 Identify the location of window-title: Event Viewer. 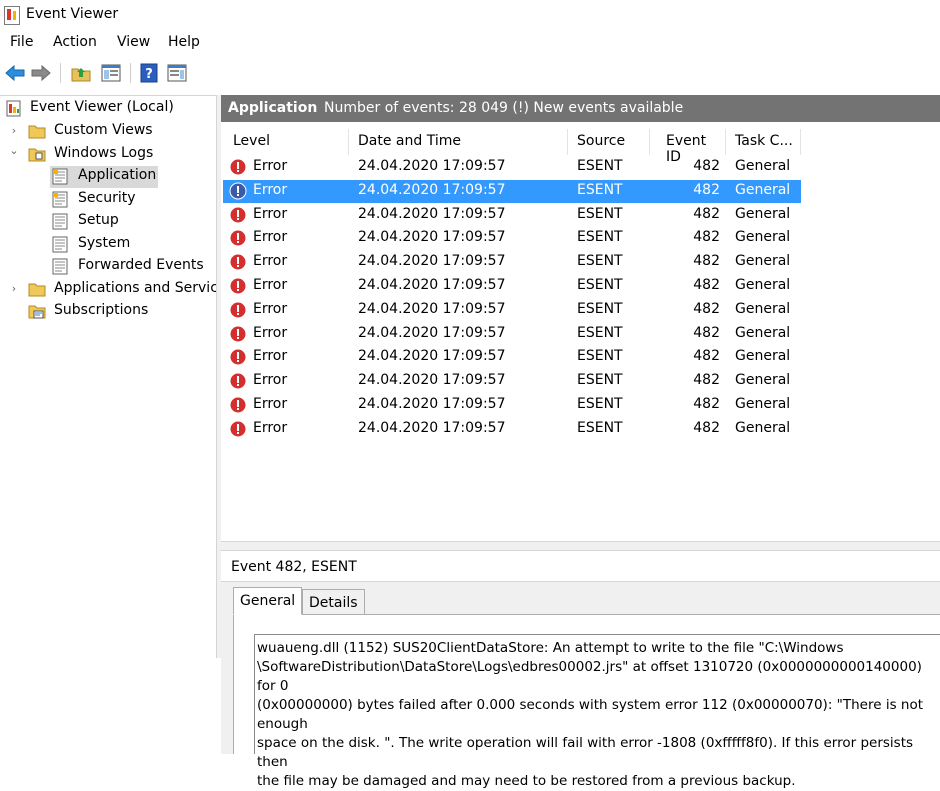
(72, 14).